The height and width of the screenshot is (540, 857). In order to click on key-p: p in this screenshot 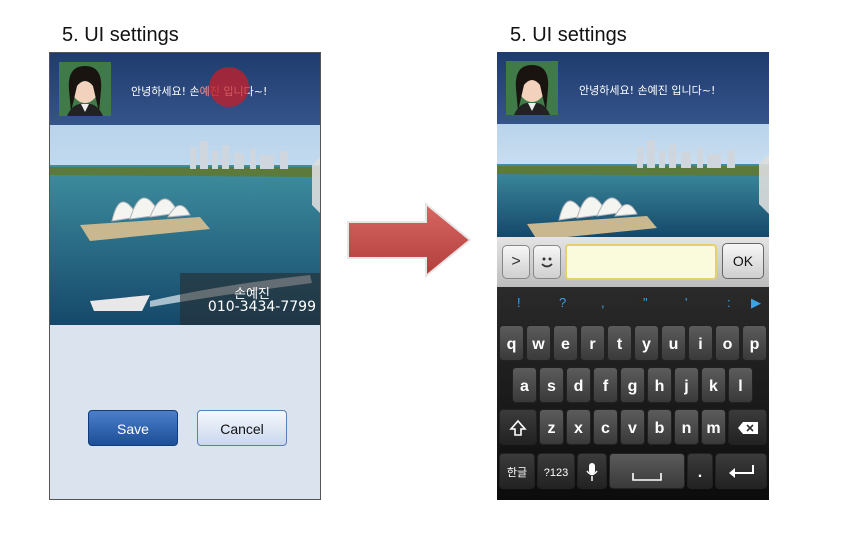, I will do `click(754, 343)`.